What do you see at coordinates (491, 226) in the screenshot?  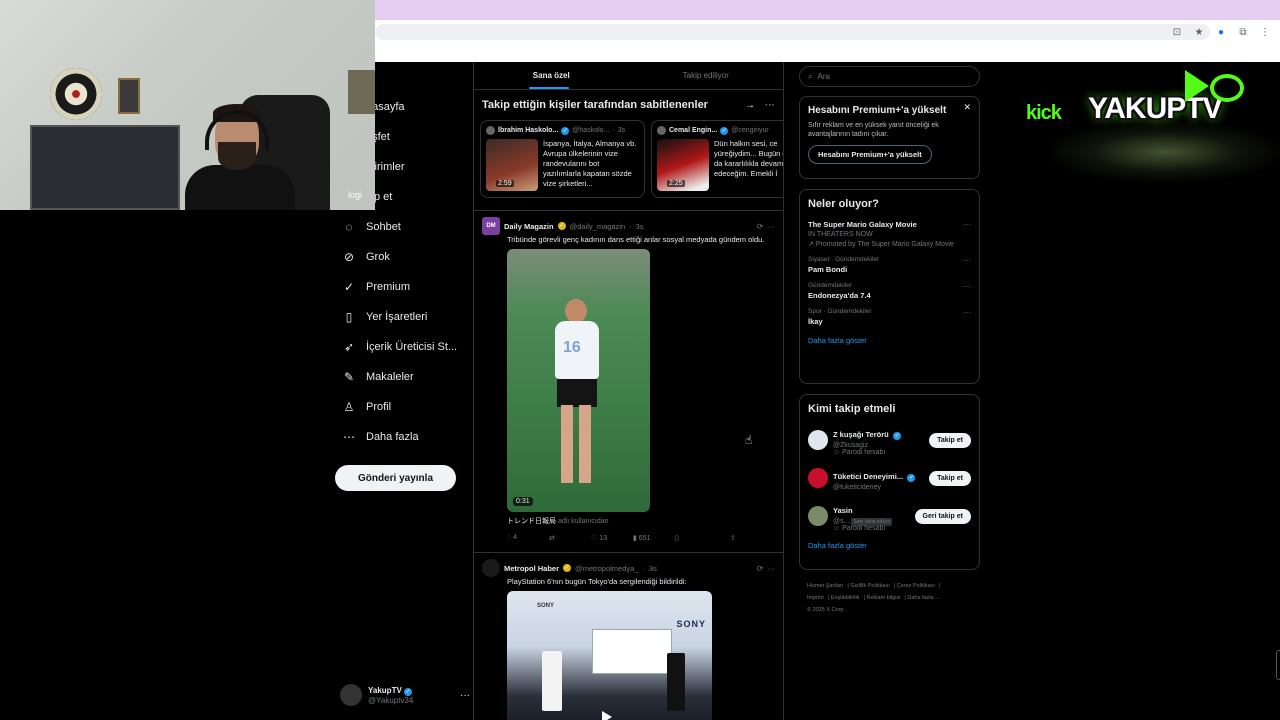 I see `avatar: DM` at bounding box center [491, 226].